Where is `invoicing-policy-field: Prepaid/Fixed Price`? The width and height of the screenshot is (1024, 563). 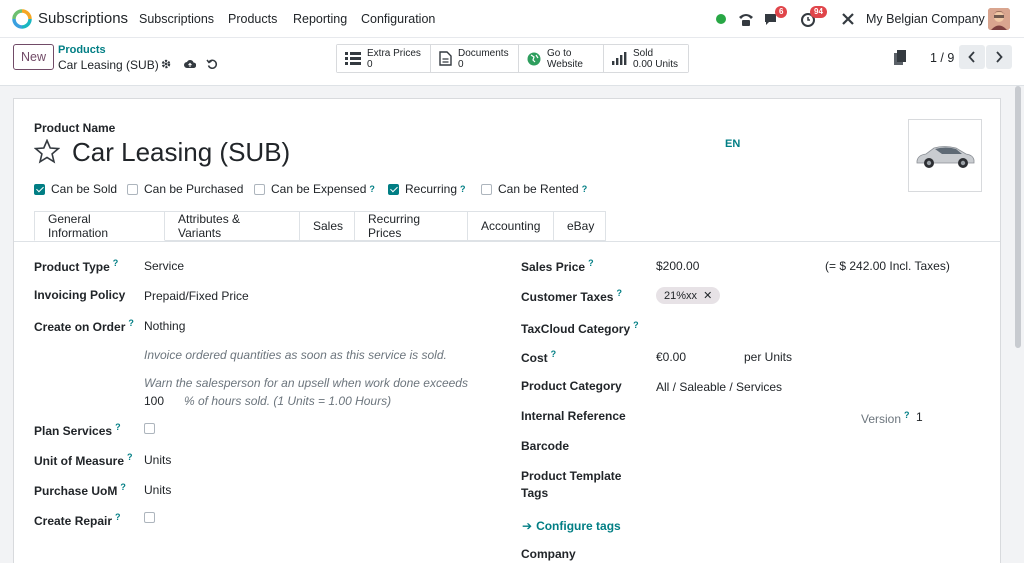
invoicing-policy-field: Prepaid/Fixed Price is located at coordinates (196, 296).